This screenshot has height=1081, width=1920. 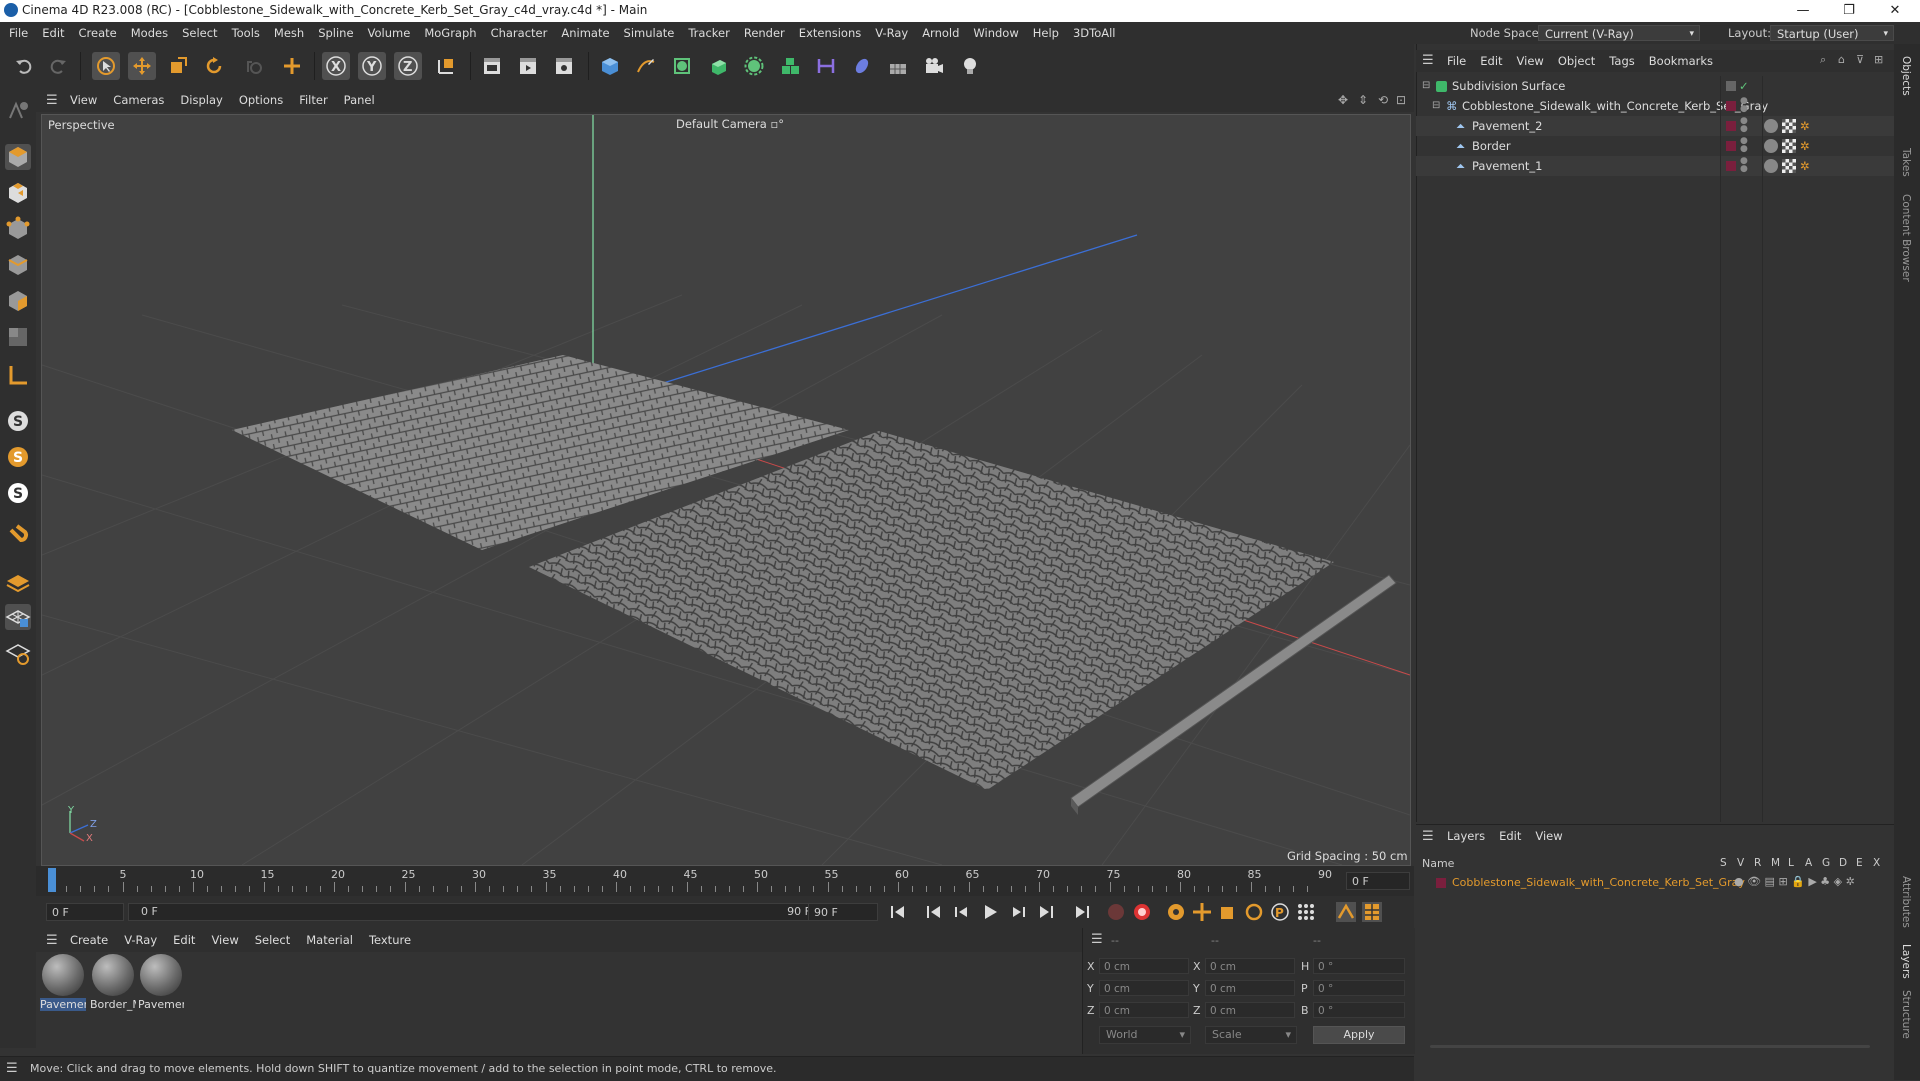 I want to click on column-render: R, so click(x=1762, y=863).